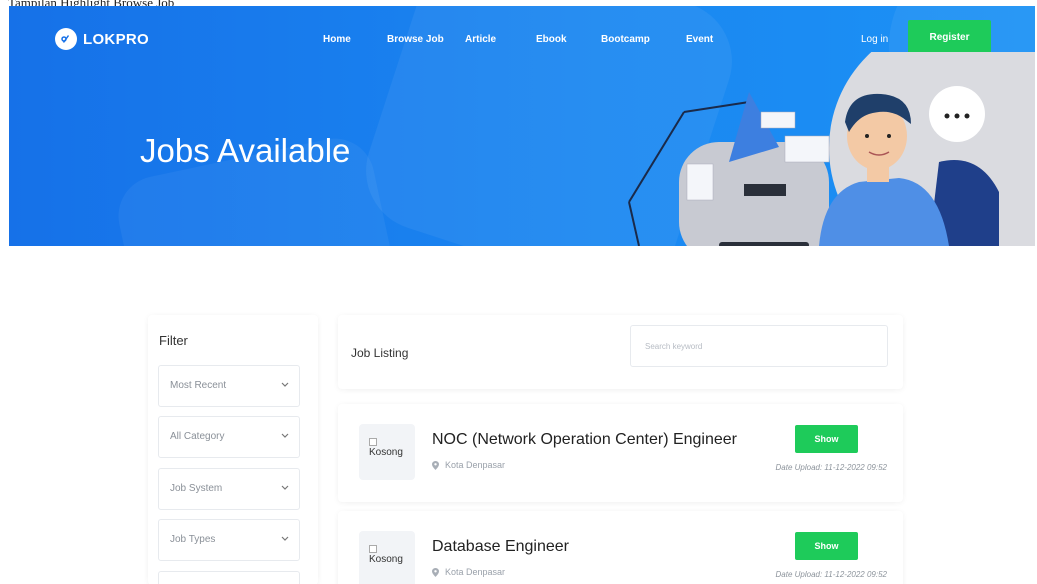 The width and height of the screenshot is (1037, 584). Describe the element at coordinates (949, 37) in the screenshot. I see `register-button: Register` at that location.